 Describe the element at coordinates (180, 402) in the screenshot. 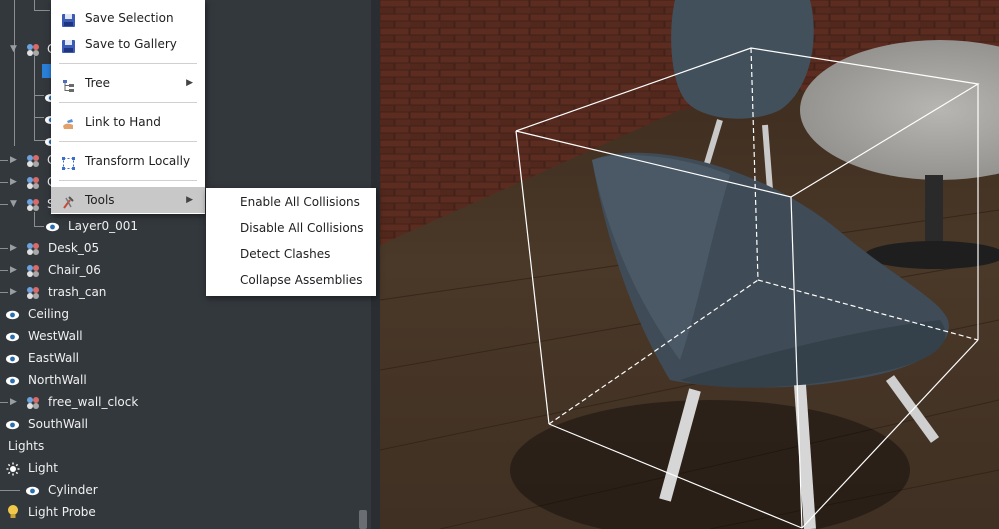

I see `tree-row: ▶ free_wall_clock` at that location.